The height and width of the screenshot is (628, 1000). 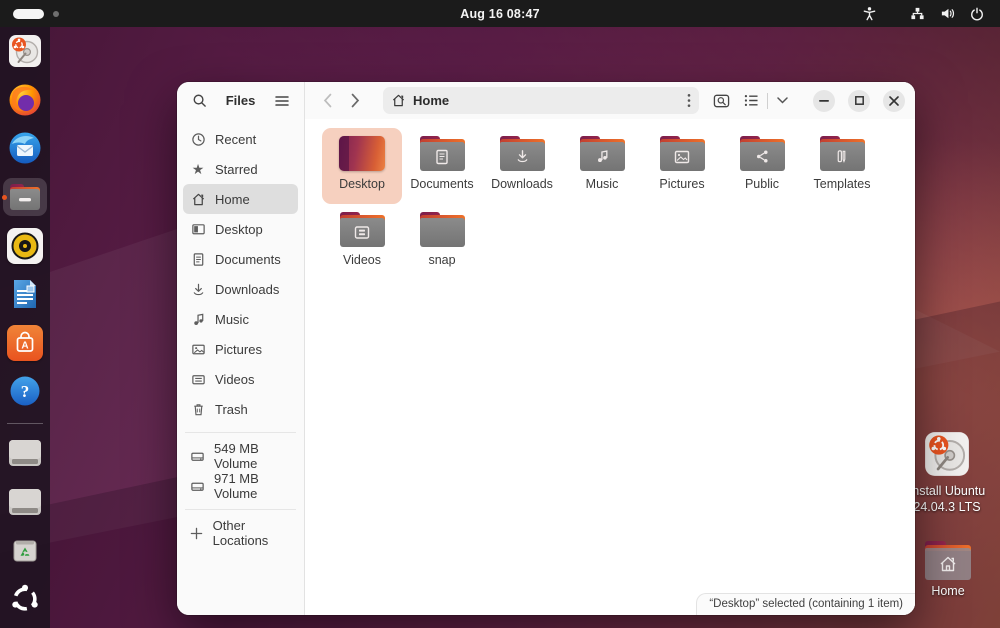 What do you see at coordinates (198, 199) in the screenshot?
I see `home-icon` at bounding box center [198, 199].